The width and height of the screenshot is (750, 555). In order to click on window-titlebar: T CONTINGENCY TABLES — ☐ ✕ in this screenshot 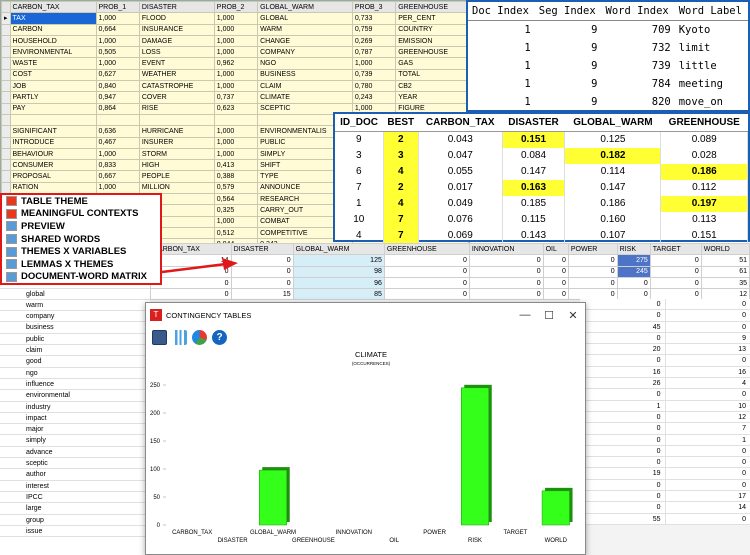, I will do `click(365, 315)`.